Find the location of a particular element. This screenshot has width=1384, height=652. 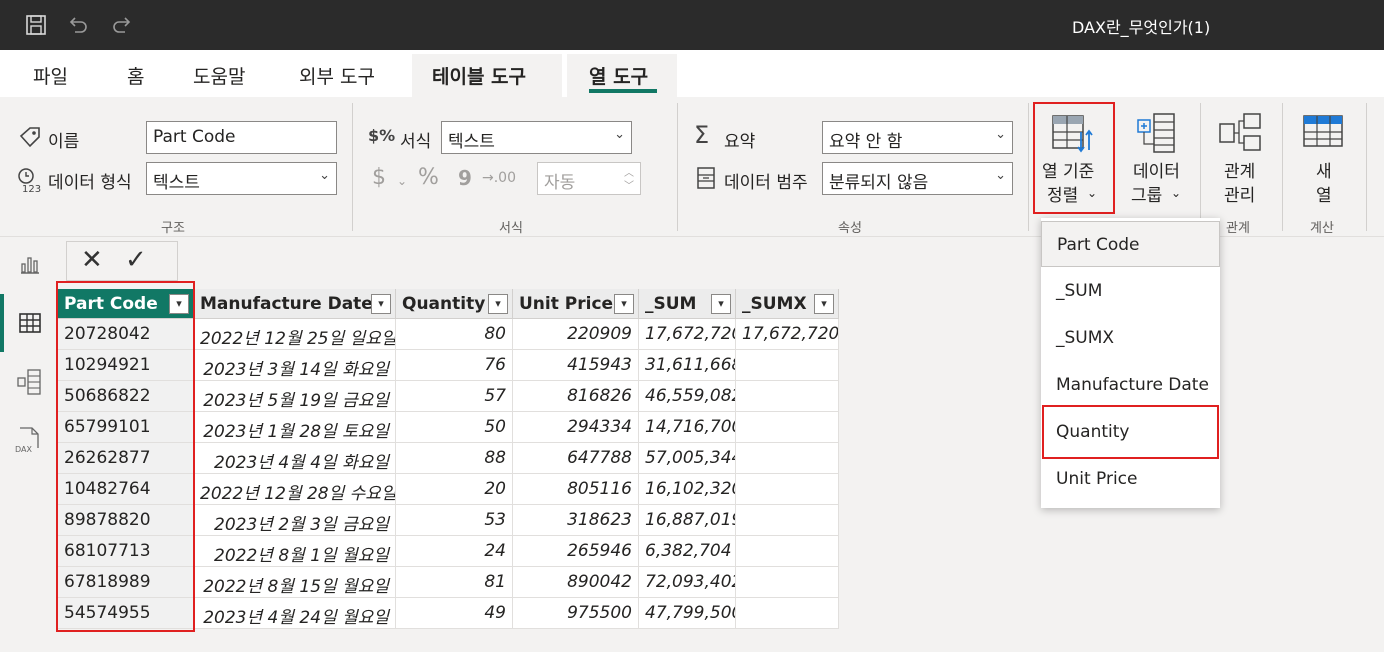

menu-item-part-code: Part Code is located at coordinates (1130, 244).